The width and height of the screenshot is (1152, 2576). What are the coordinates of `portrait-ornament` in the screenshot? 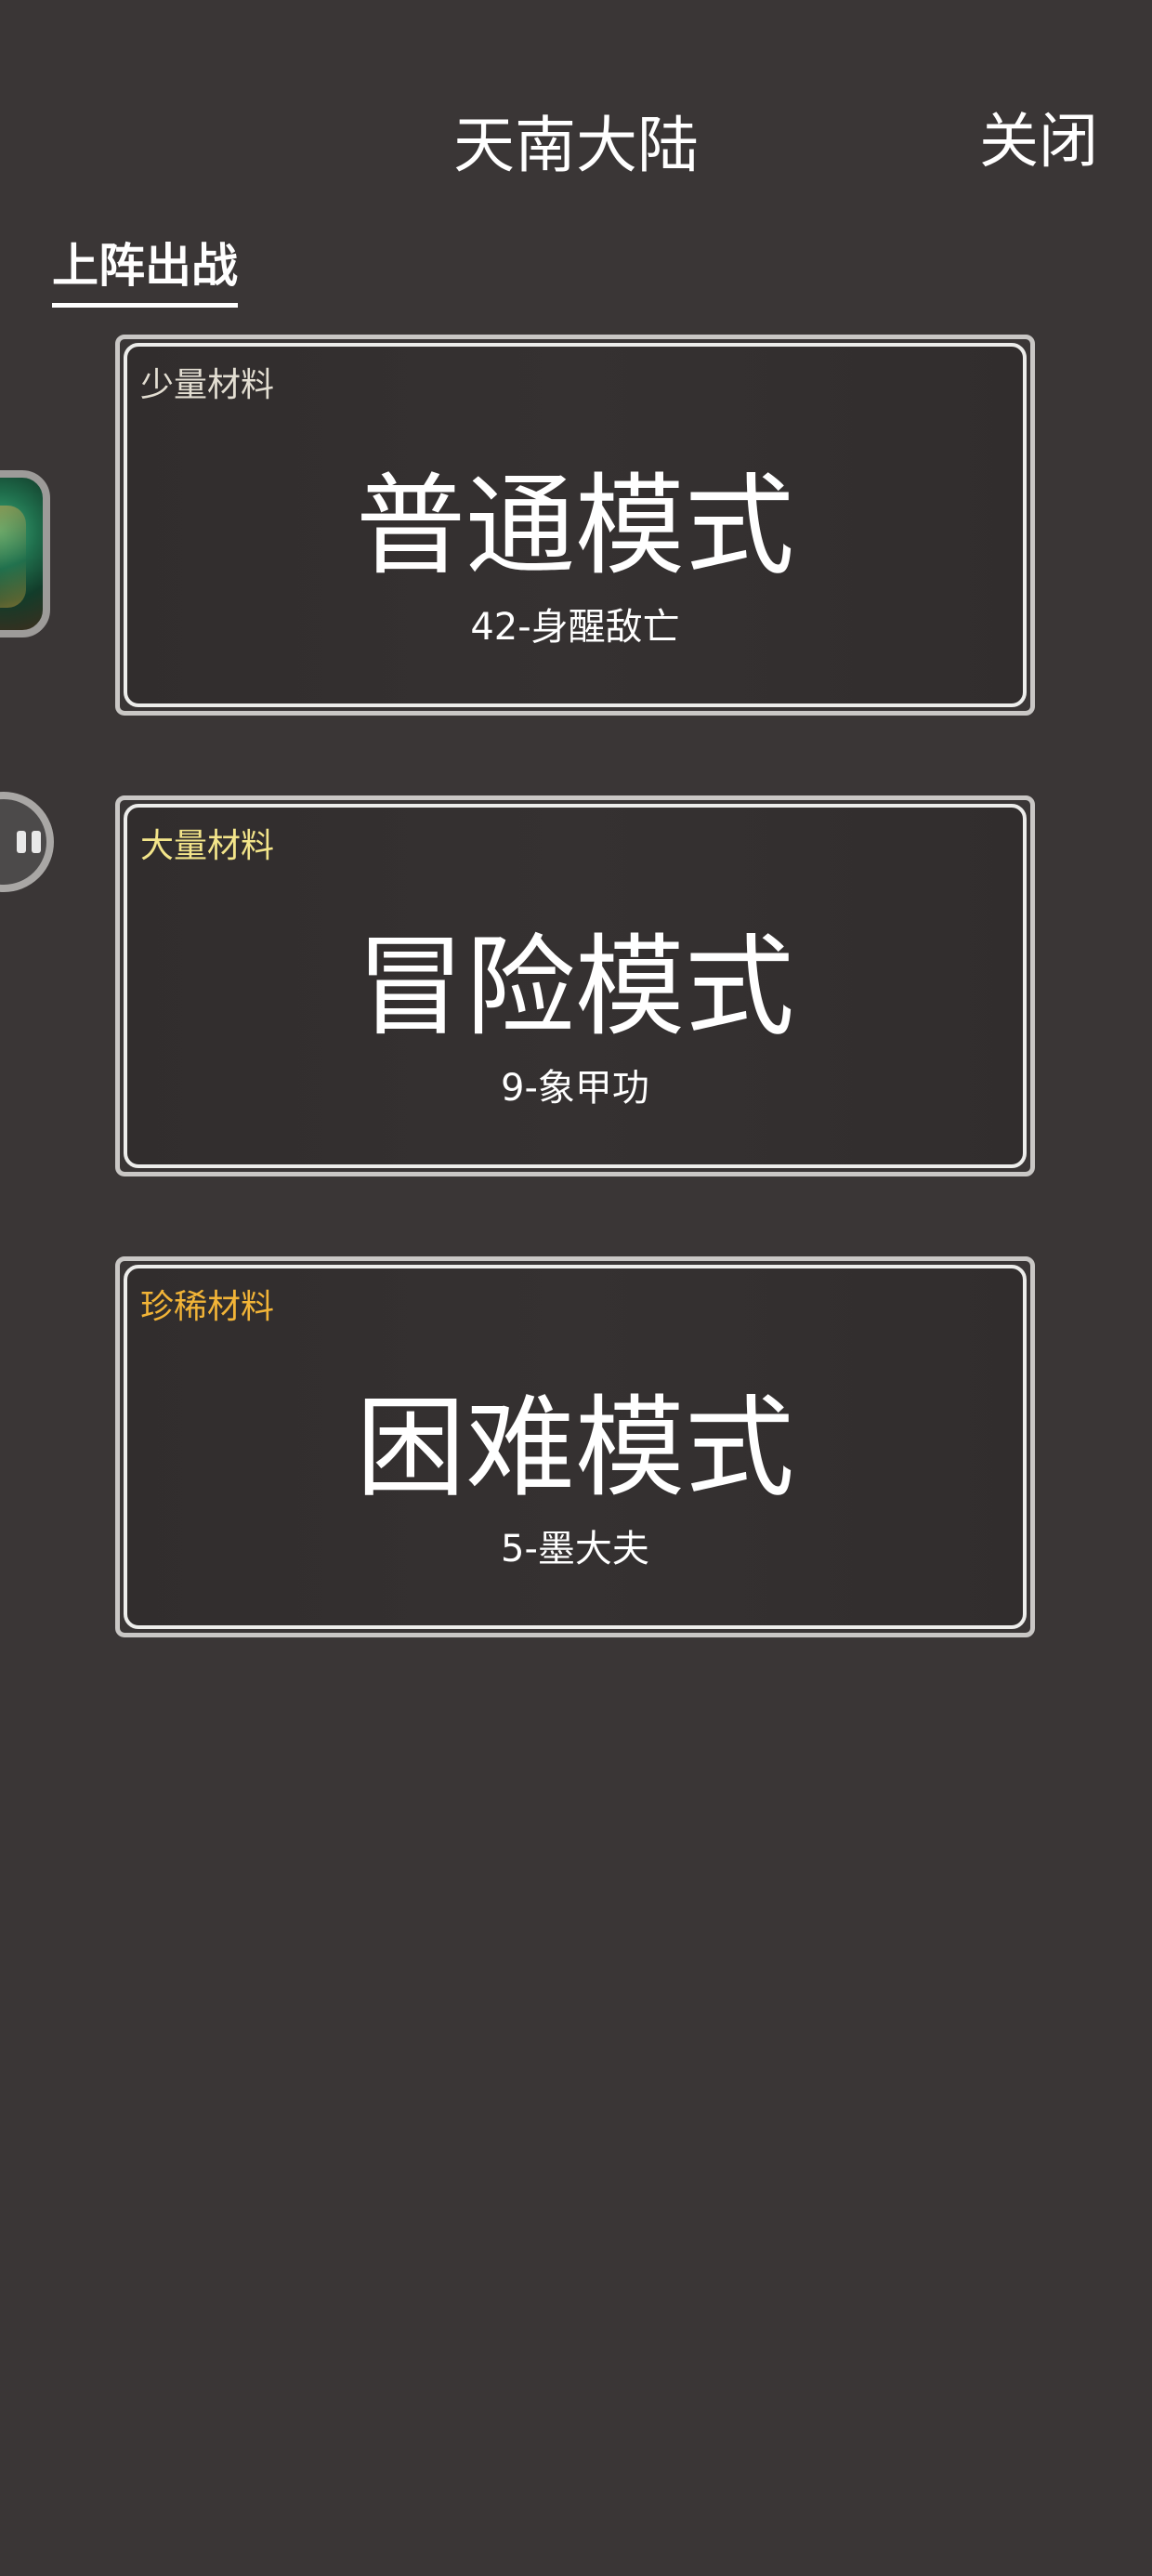 It's located at (13, 557).